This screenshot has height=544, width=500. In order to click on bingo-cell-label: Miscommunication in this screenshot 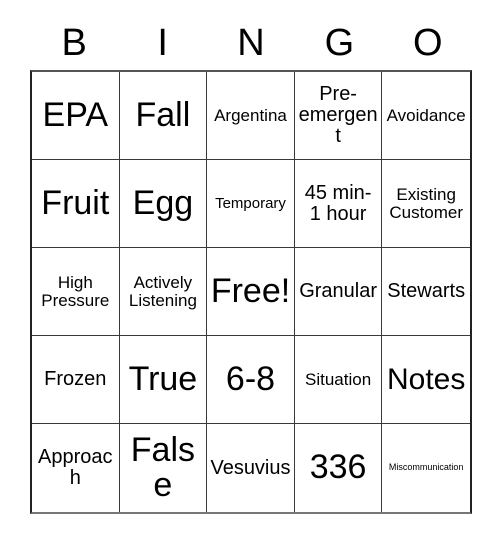, I will do `click(426, 467)`.